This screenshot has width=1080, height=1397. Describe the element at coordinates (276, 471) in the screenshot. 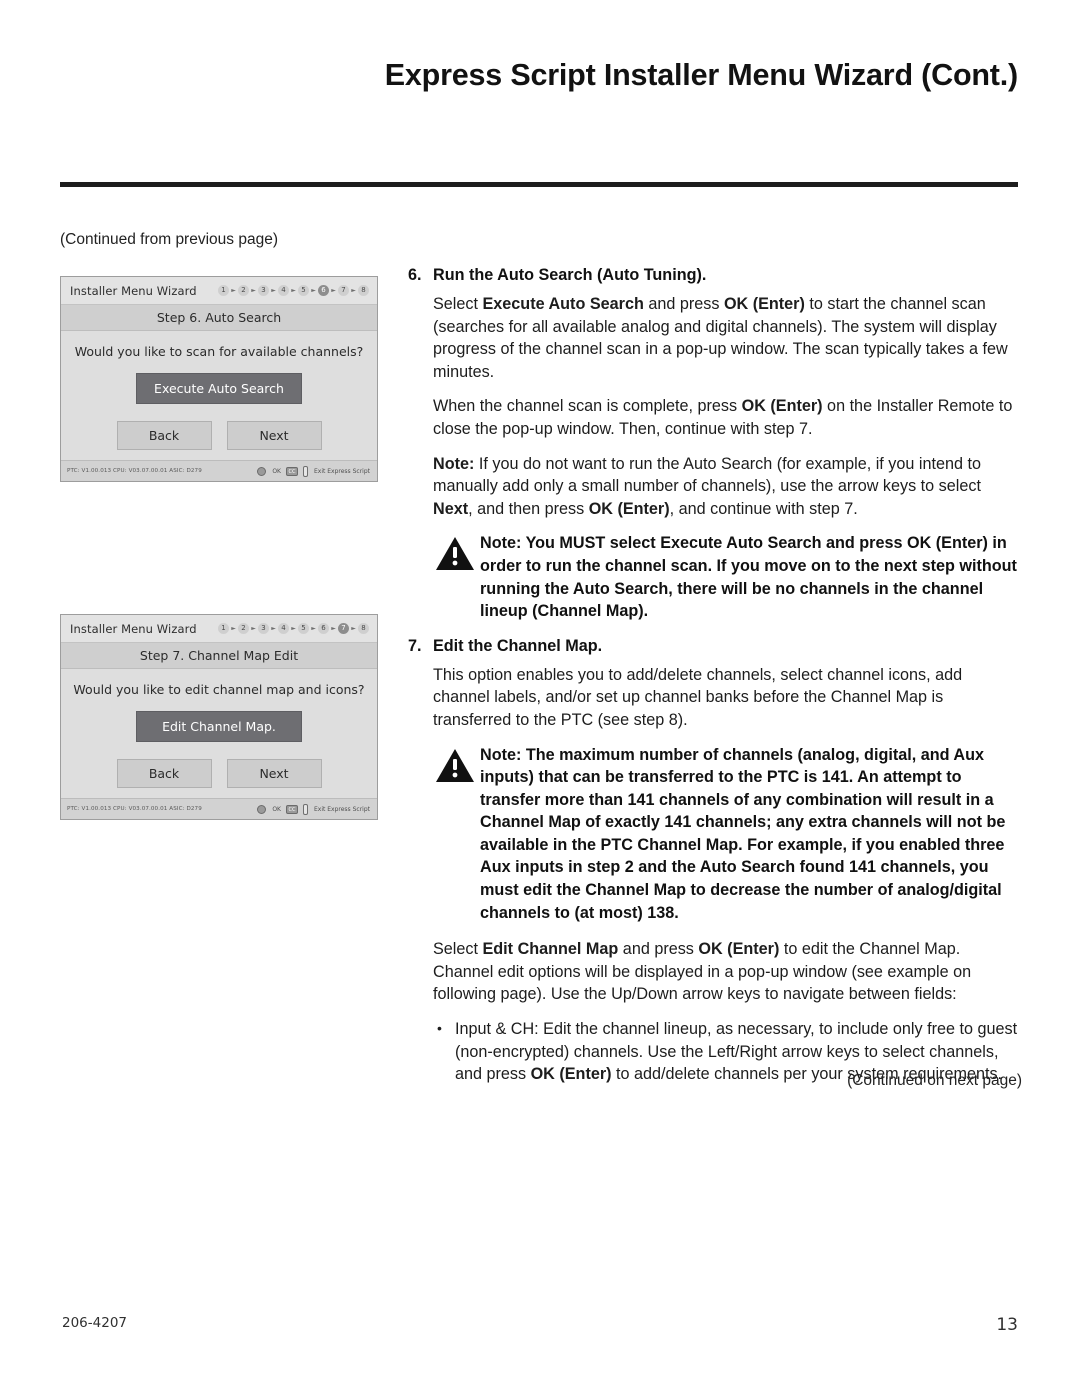

I see `ok-label: OK` at that location.